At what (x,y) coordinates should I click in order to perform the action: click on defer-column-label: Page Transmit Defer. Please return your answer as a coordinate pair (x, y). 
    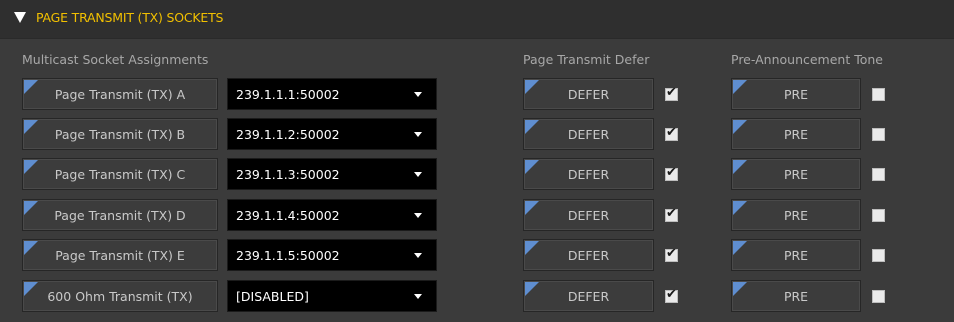
    Looking at the image, I should click on (586, 59).